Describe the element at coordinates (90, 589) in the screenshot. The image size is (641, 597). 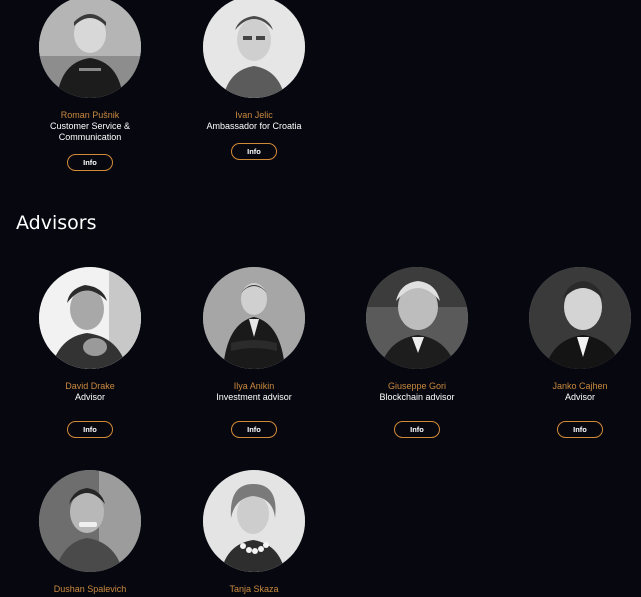
I see `member-name: Dushan Spalevich` at that location.